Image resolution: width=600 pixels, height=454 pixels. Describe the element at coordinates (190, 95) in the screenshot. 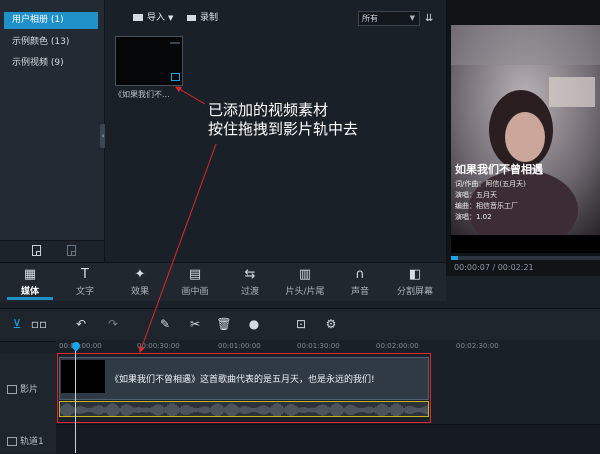

I see `arrow-to-media` at that location.